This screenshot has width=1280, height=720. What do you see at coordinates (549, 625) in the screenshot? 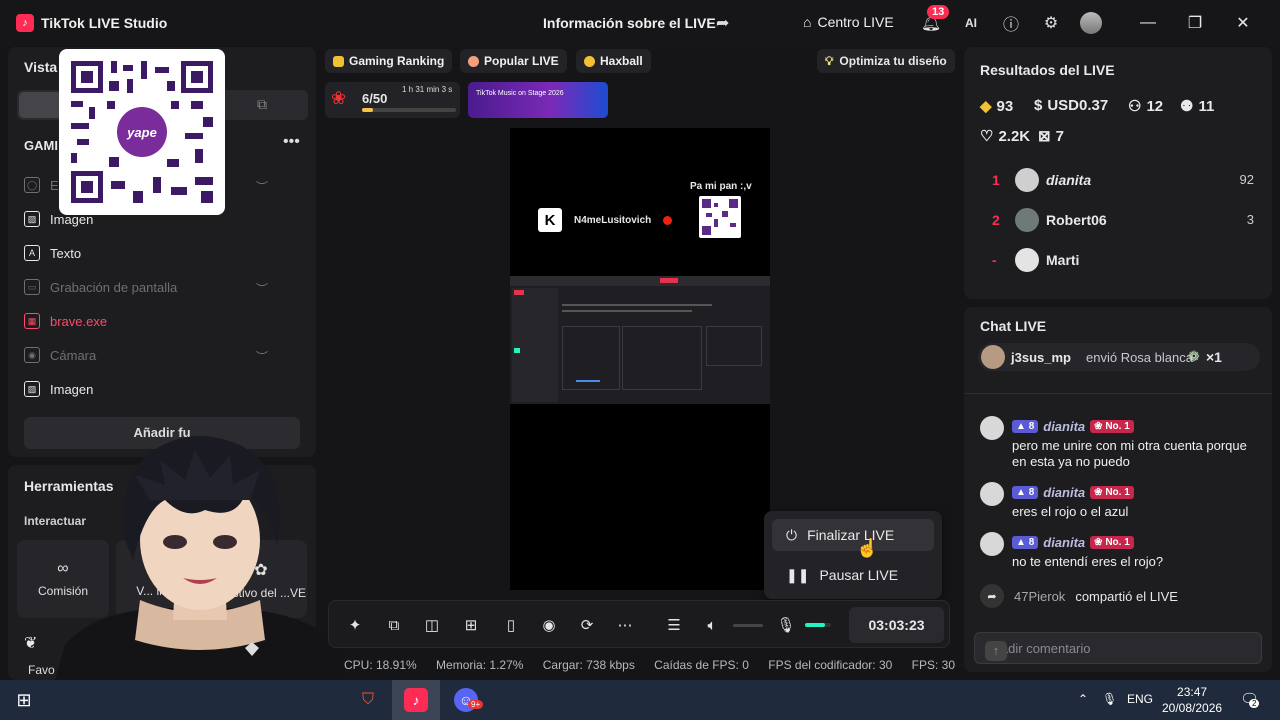
I see `record-icon: ◉` at bounding box center [549, 625].